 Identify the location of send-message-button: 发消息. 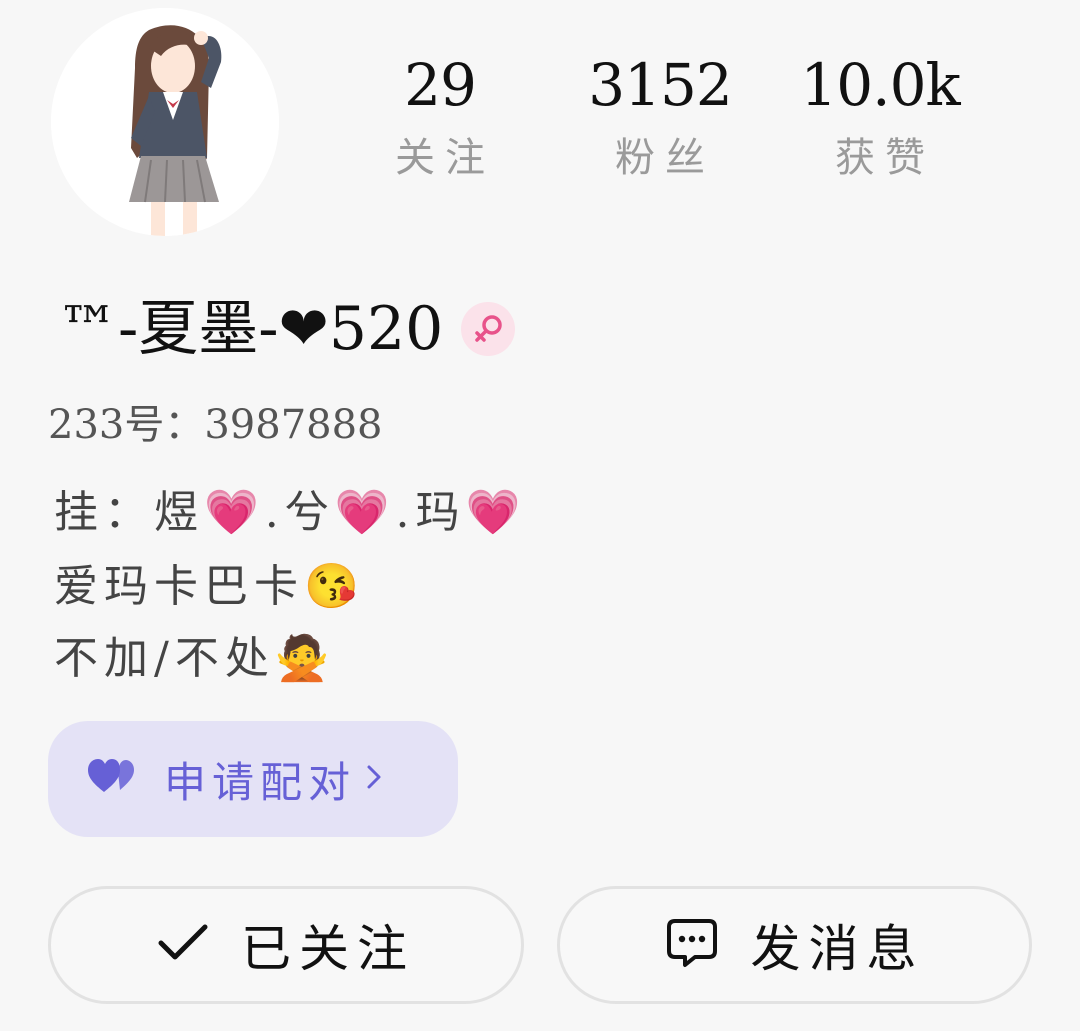
(794, 945).